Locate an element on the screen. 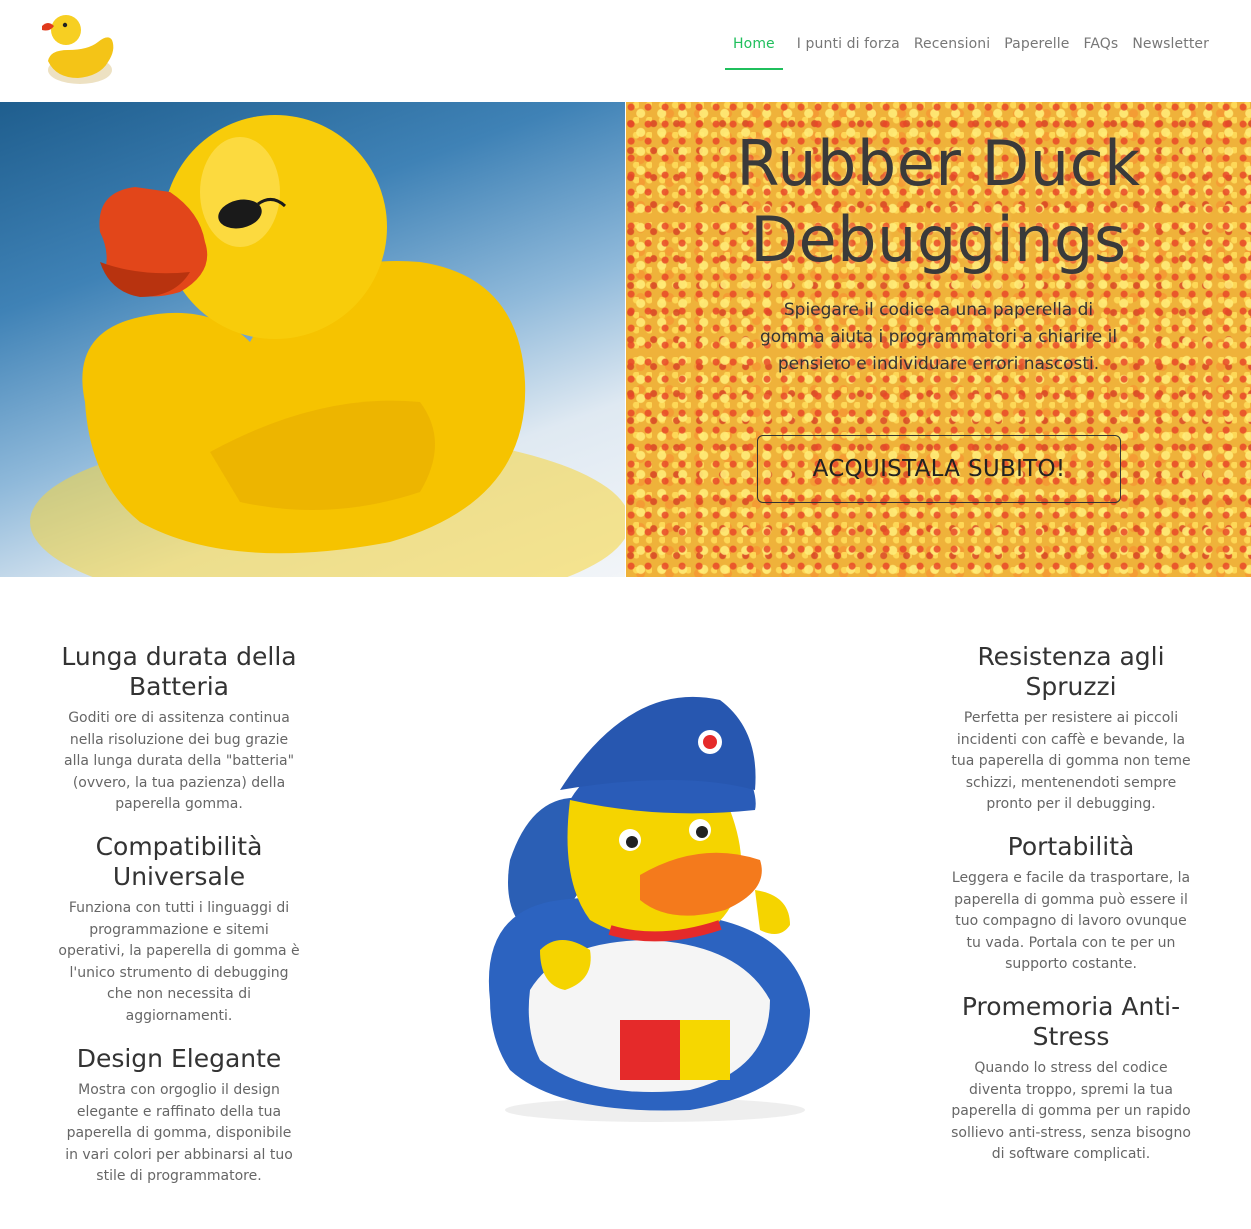 The image size is (1251, 1229). rubber-duck-logo is located at coordinates (77, 47).